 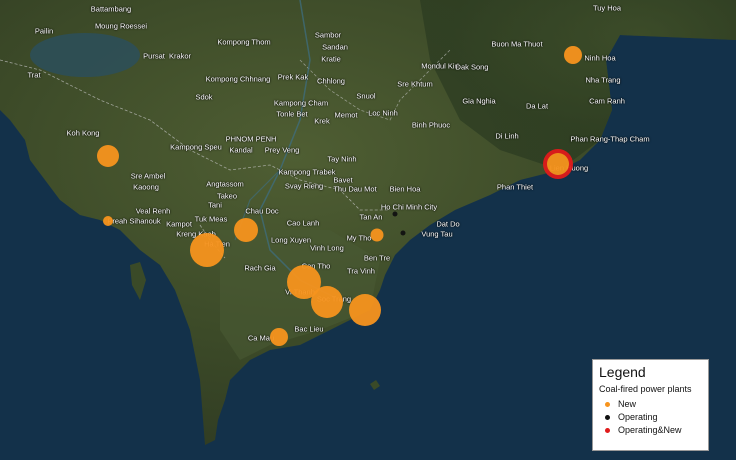 What do you see at coordinates (431, 125) in the screenshot?
I see `place-label-binh-phuoc: Binh Phuoc` at bounding box center [431, 125].